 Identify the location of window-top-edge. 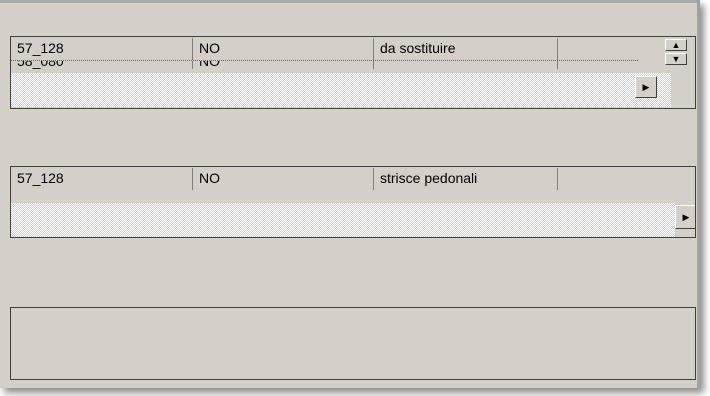
(350, 1).